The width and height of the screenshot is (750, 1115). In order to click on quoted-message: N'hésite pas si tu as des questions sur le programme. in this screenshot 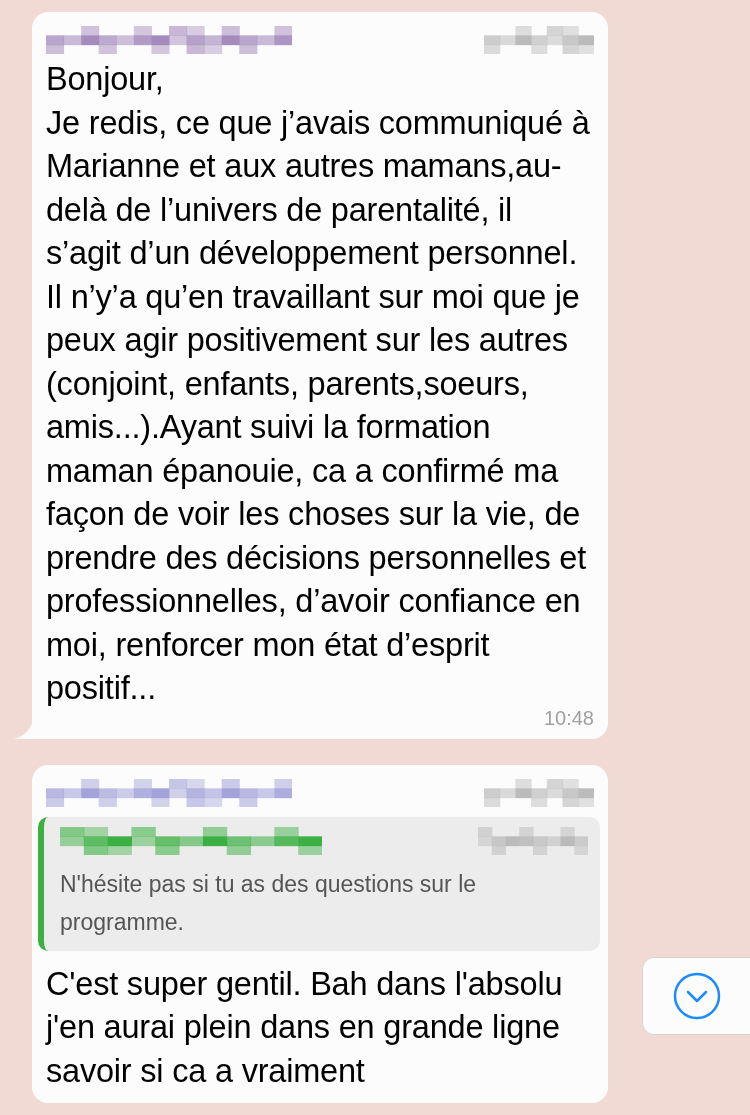, I will do `click(319, 883)`.